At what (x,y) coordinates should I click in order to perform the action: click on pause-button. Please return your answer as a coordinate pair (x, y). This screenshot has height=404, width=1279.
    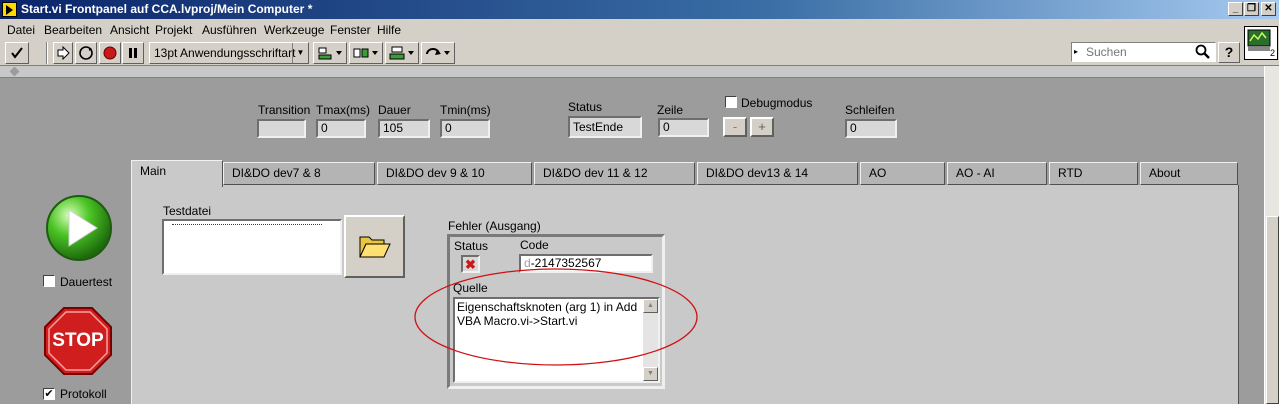
    Looking at the image, I should click on (133, 53).